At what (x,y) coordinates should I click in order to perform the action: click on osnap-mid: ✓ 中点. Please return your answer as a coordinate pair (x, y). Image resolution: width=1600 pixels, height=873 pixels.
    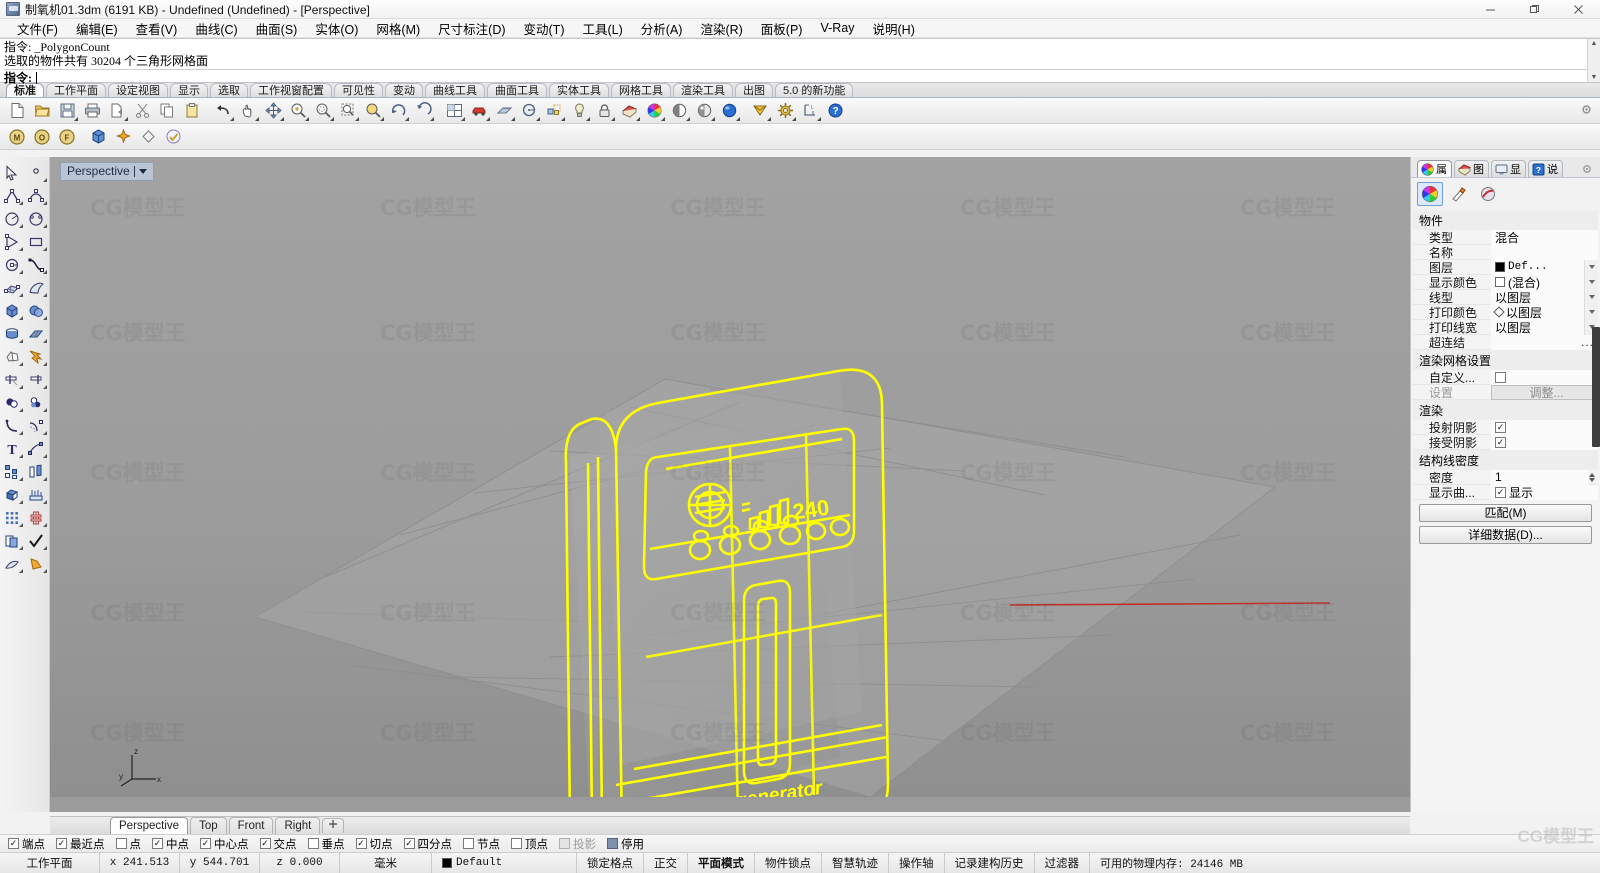
    Looking at the image, I should click on (170, 844).